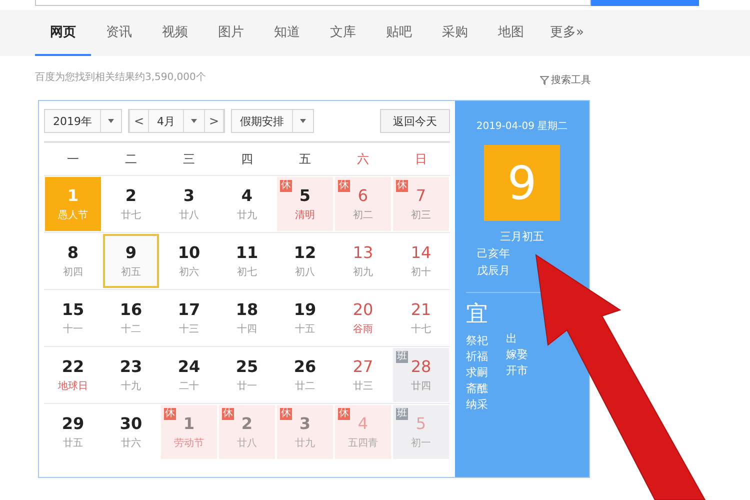  What do you see at coordinates (511, 33) in the screenshot?
I see `search-tab: 地图` at bounding box center [511, 33].